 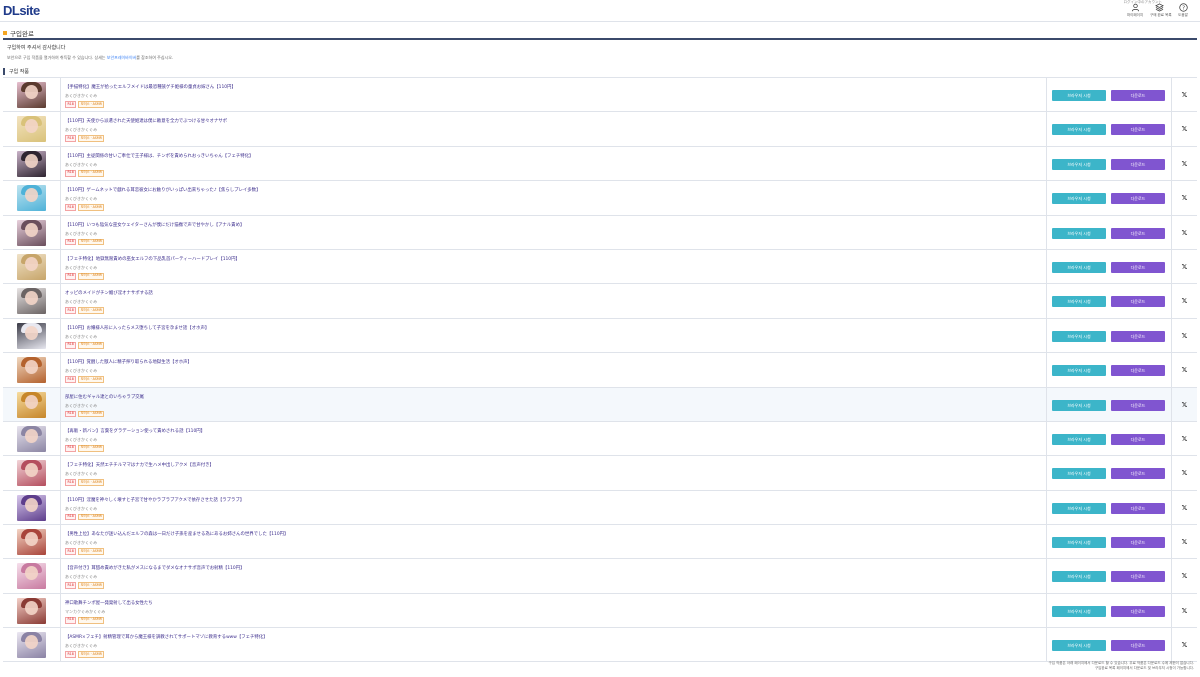 I want to click on work-title: 【手描特化】魔王が拾ったエルフメイドは最恐種族ゲチ姫様の童貞お嫁さん【110円】, so click(x=550, y=87).